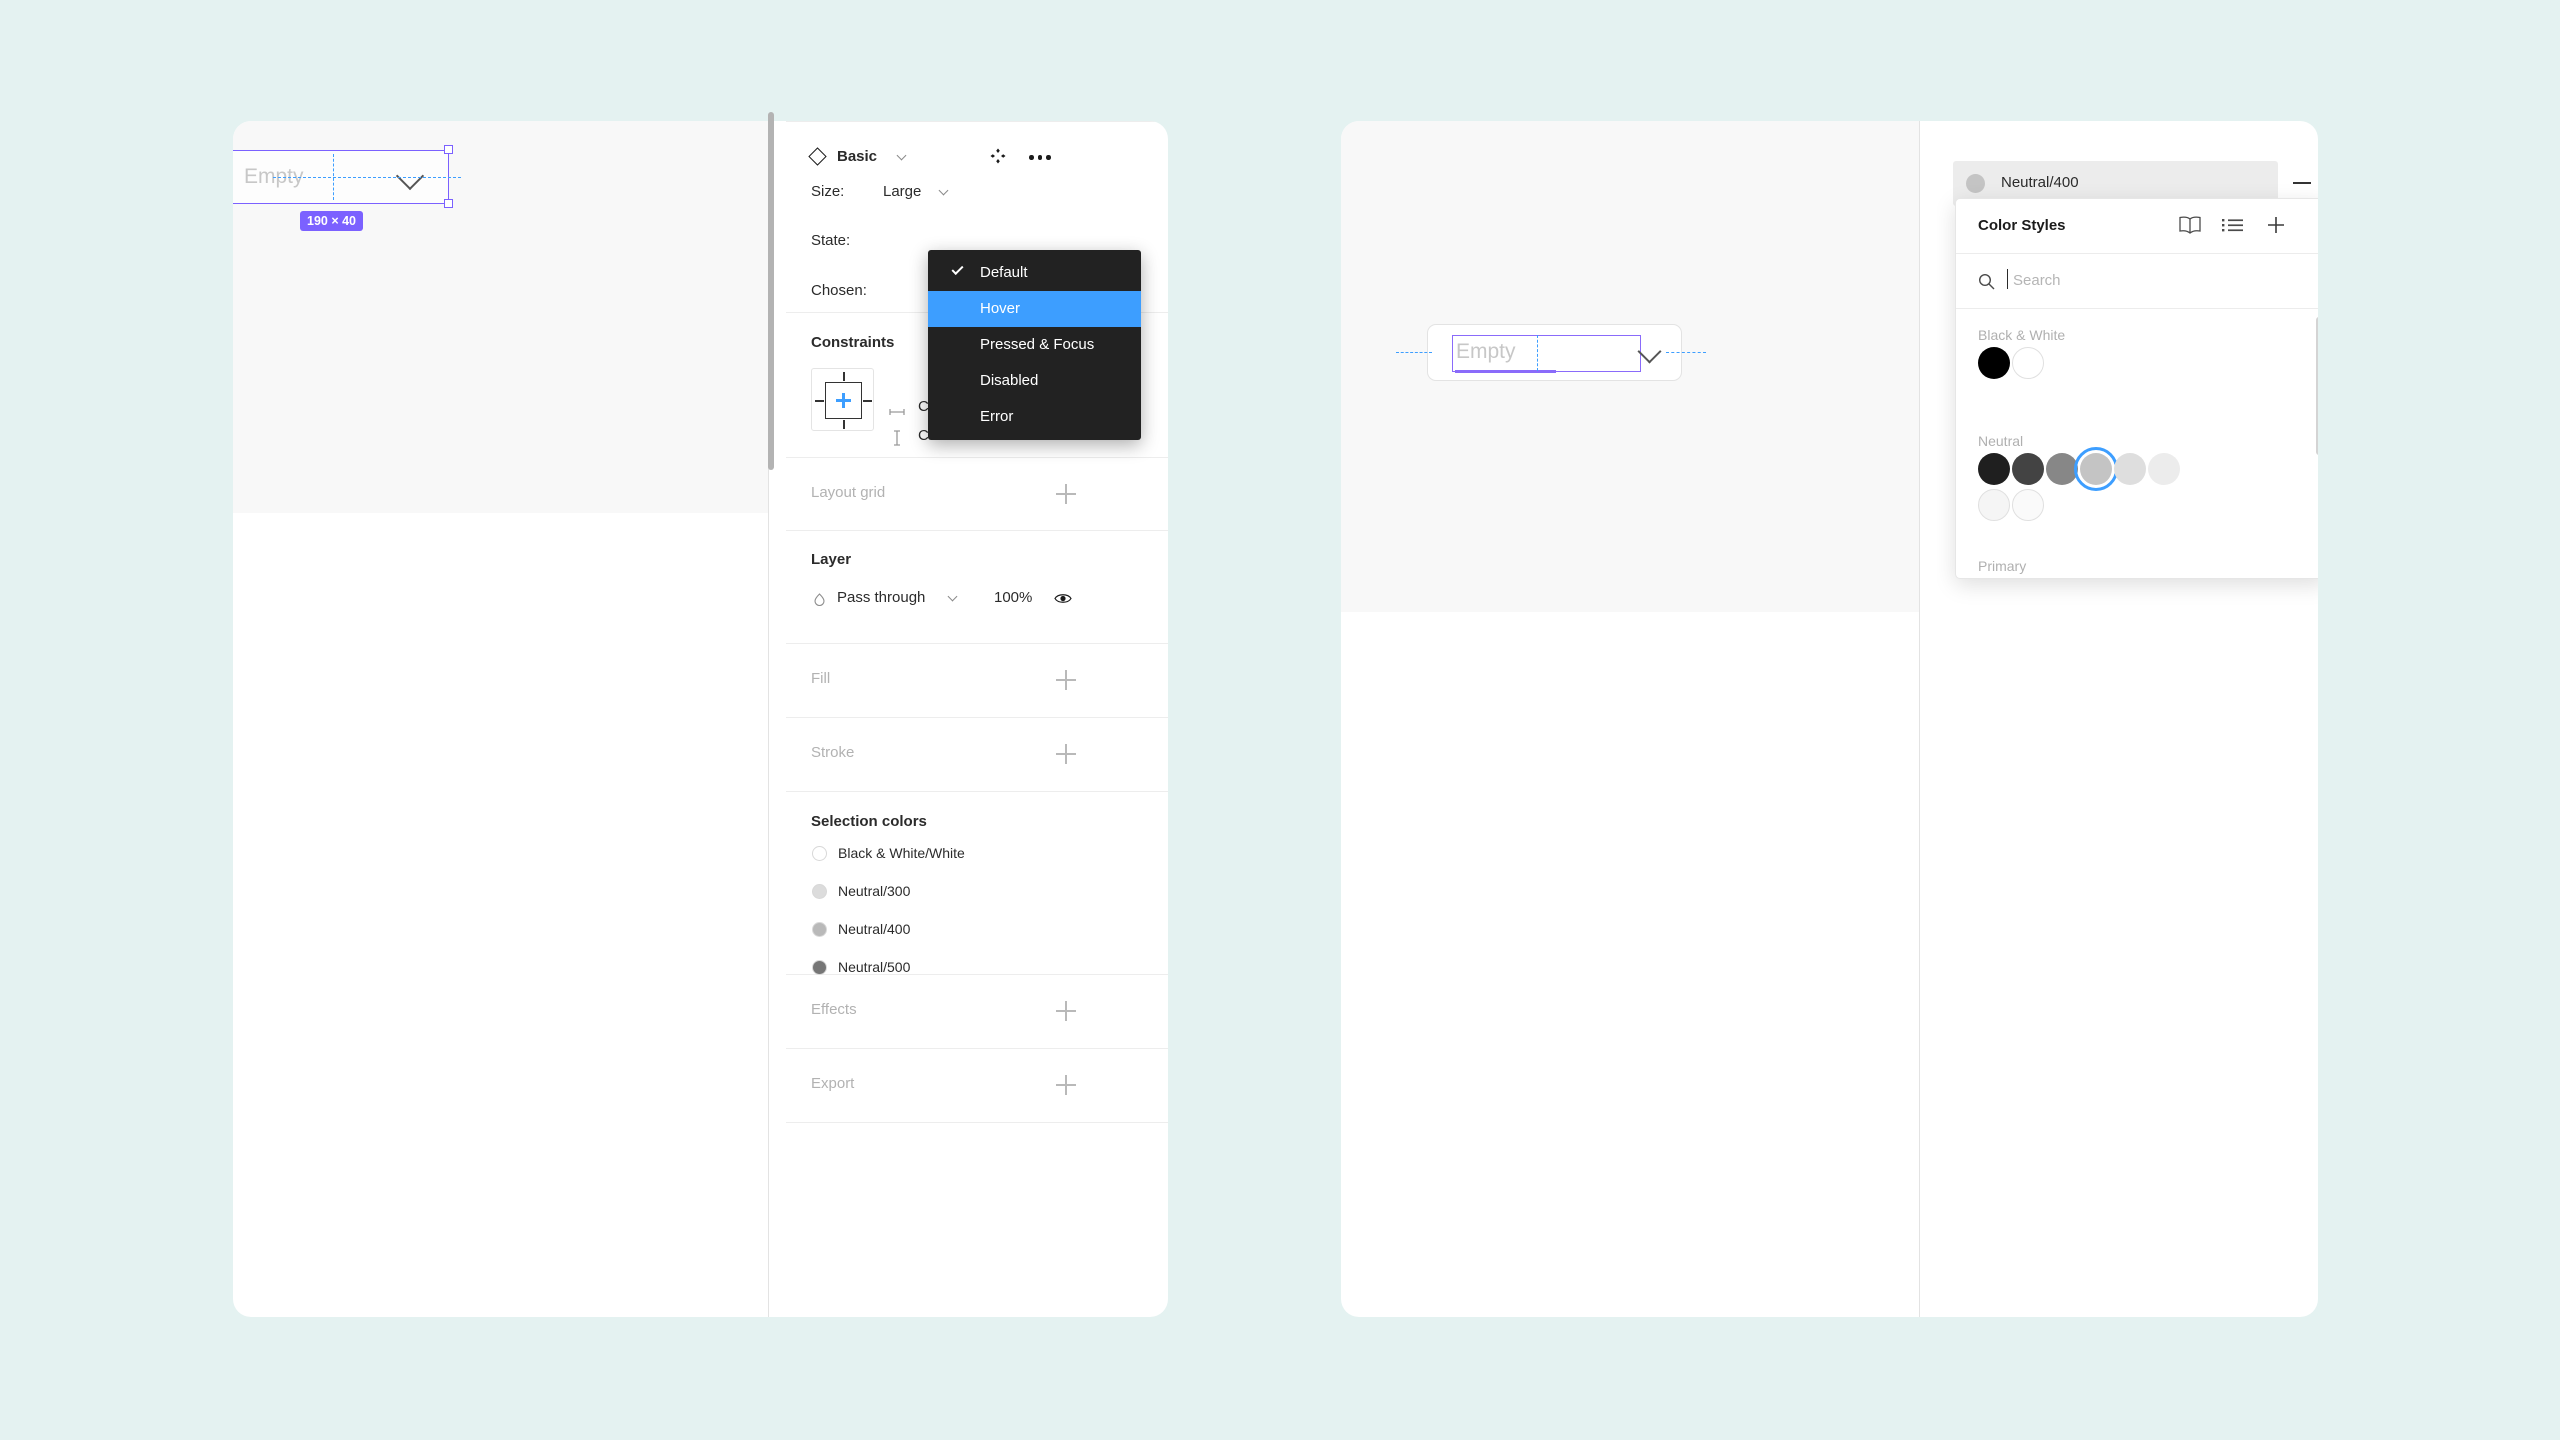 The height and width of the screenshot is (1440, 2560). What do you see at coordinates (817, 156) in the screenshot?
I see `component-diamond-icon` at bounding box center [817, 156].